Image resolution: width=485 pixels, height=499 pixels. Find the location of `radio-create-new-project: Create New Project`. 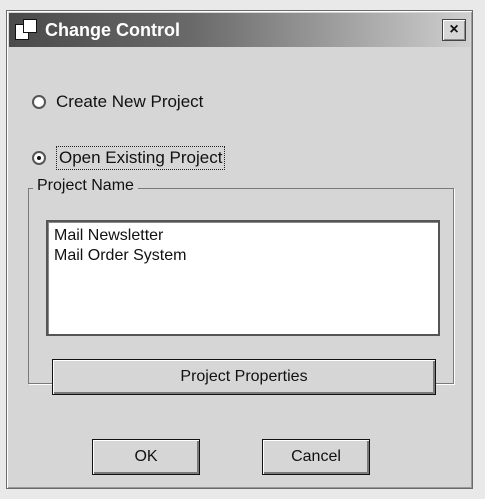

radio-create-new-project: Create New Project is located at coordinates (117, 102).